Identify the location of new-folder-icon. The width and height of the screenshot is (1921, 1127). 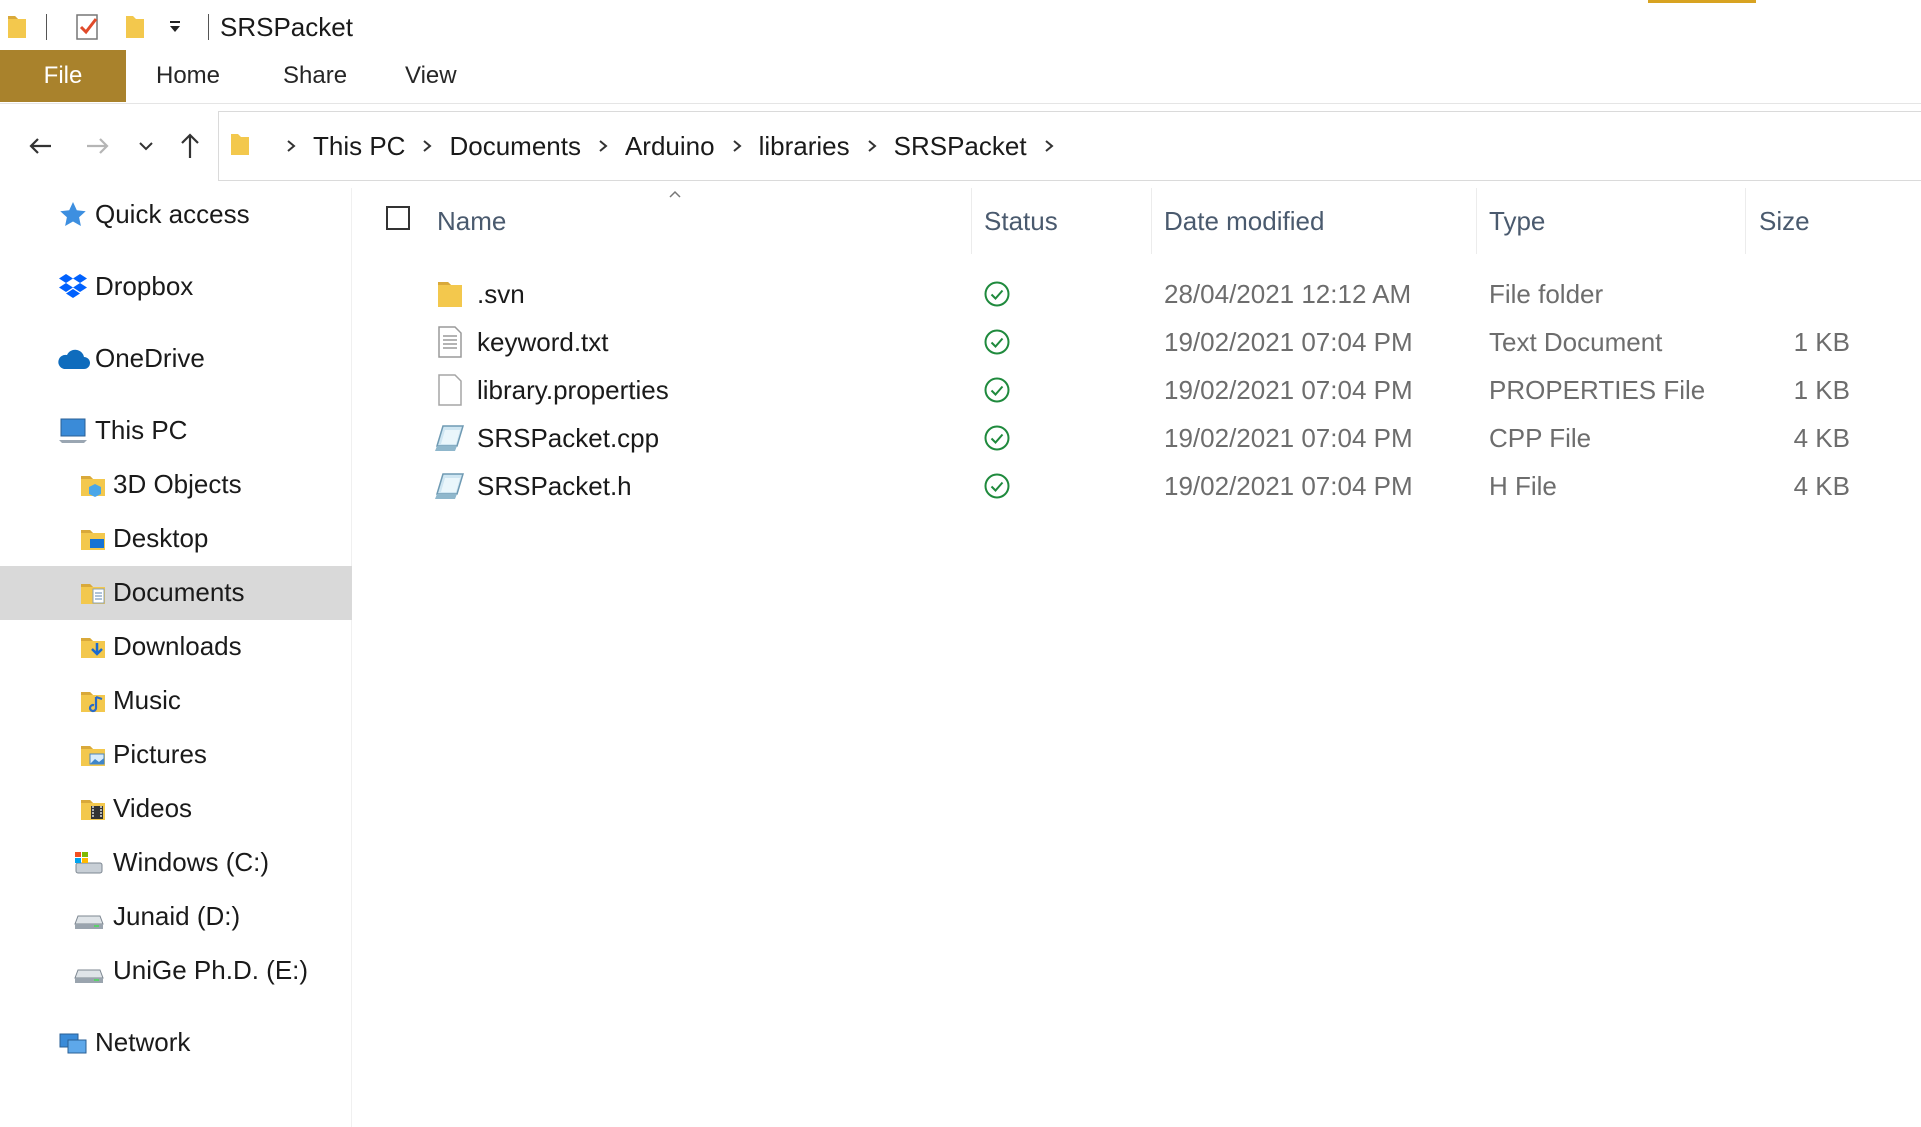
(135, 28).